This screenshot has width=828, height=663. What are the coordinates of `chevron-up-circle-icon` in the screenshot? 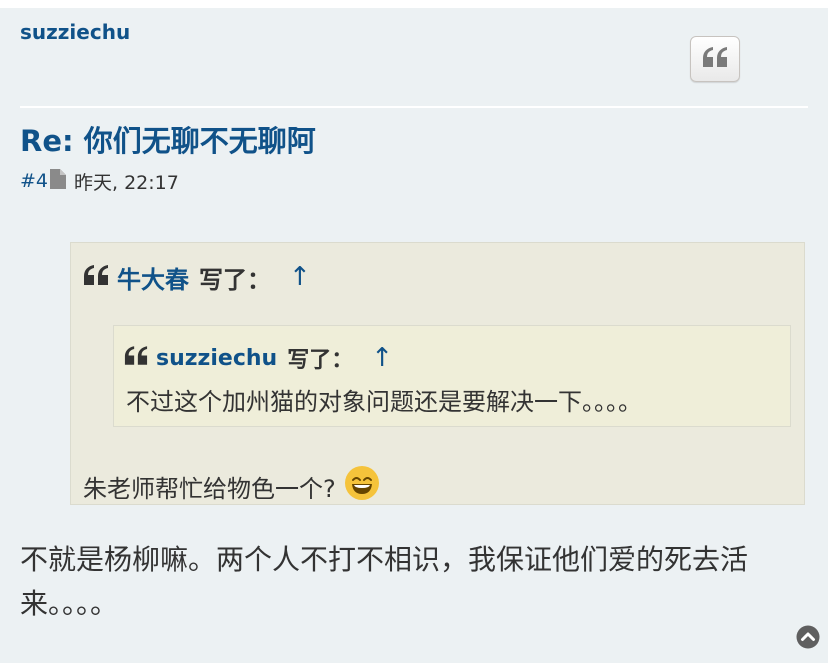 It's located at (808, 639).